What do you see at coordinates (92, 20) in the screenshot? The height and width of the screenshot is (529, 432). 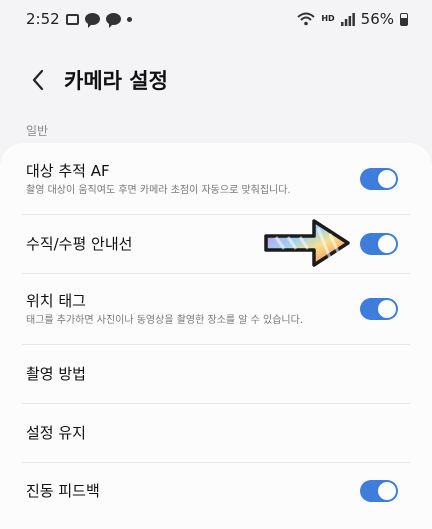 I see `talk-notification-icon` at bounding box center [92, 20].